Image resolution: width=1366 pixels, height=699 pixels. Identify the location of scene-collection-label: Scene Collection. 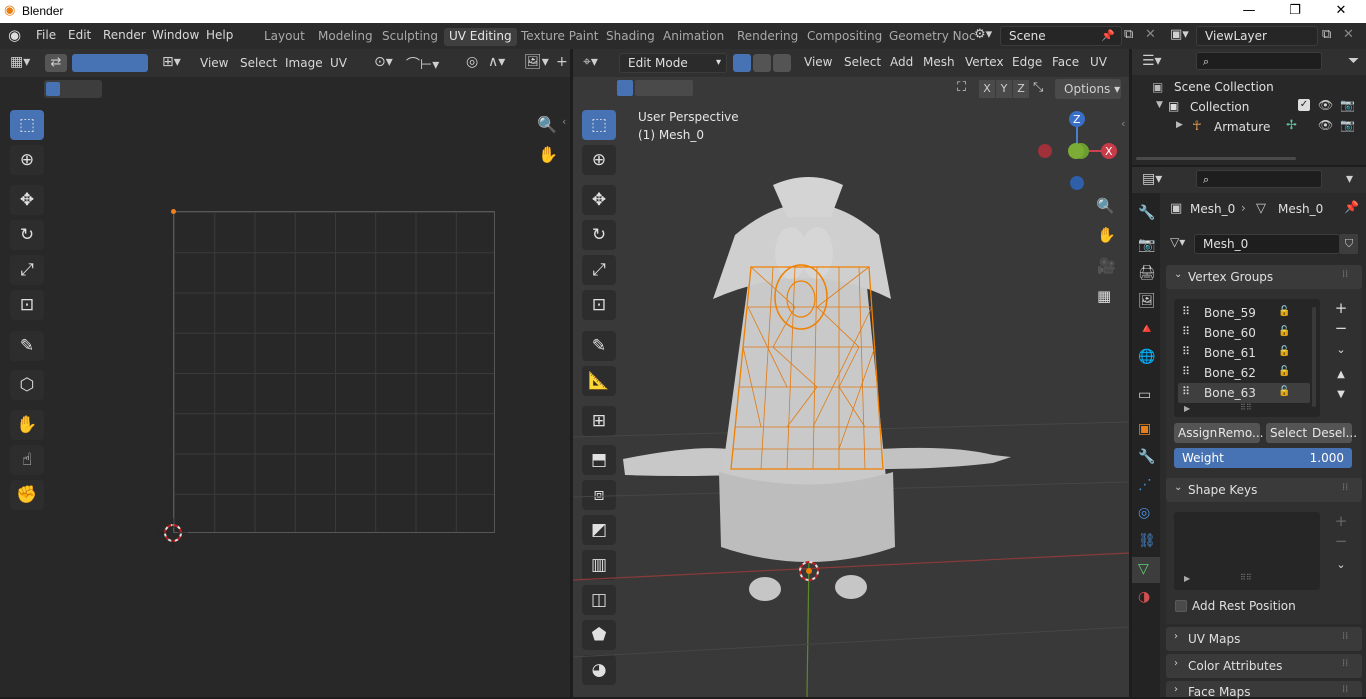
(1224, 87).